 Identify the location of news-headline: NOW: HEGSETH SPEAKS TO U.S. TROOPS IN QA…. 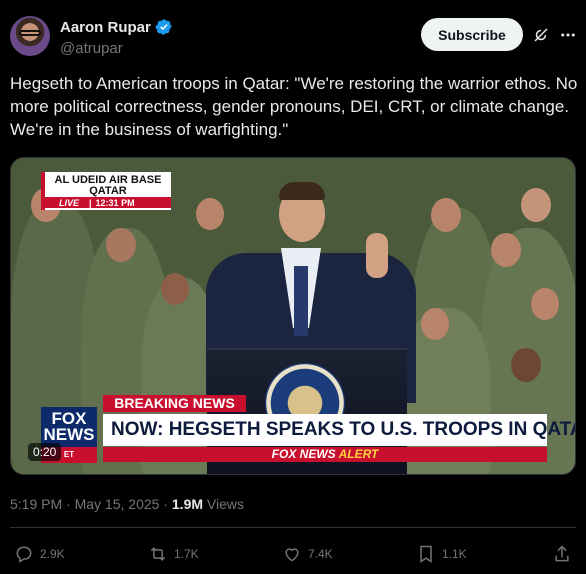
(339, 430).